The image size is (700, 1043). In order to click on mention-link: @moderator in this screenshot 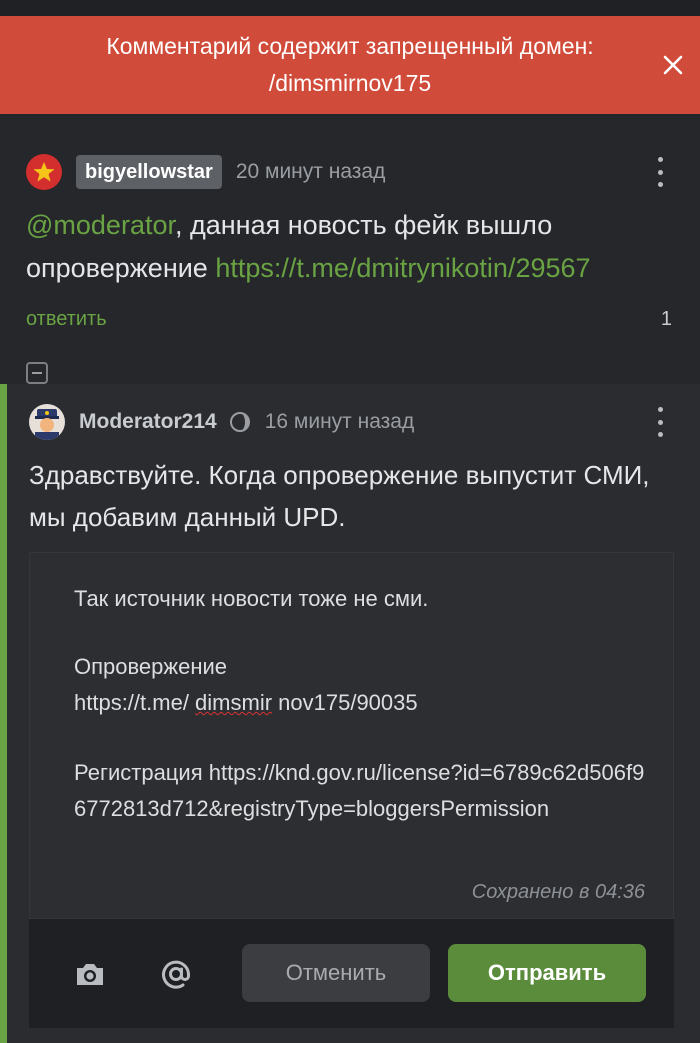, I will do `click(100, 225)`.